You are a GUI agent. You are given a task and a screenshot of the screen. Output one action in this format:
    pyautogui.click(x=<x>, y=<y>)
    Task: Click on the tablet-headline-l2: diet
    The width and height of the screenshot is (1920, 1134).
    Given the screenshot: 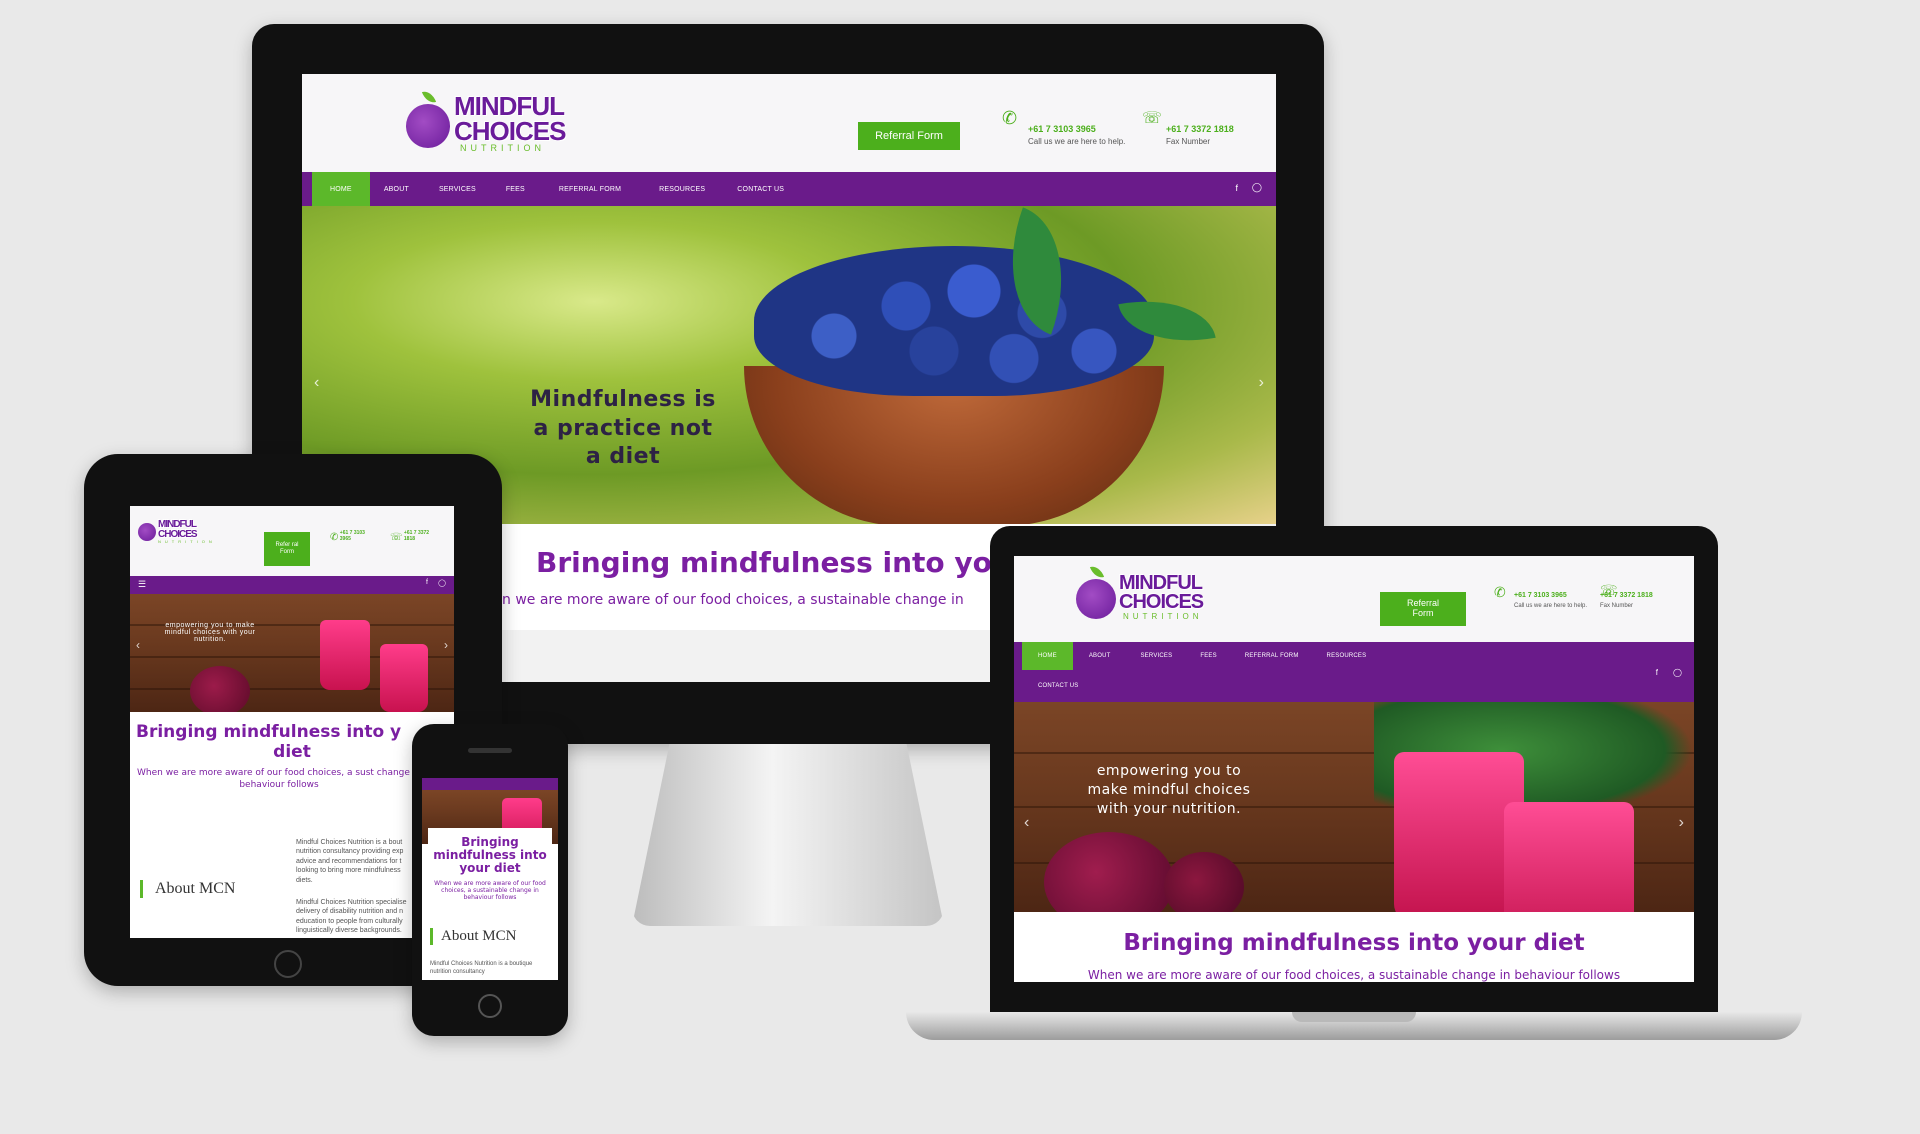 What is the action you would take?
    pyautogui.click(x=292, y=752)
    